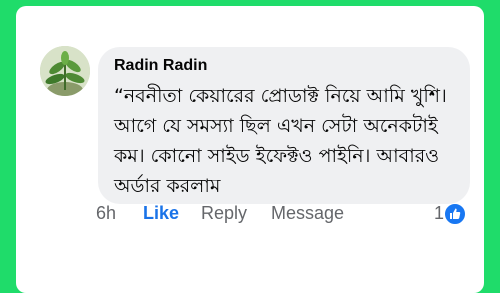 This screenshot has height=293, width=500. I want to click on comment-actions: 6h Like Reply Message 1, so click(281, 216).